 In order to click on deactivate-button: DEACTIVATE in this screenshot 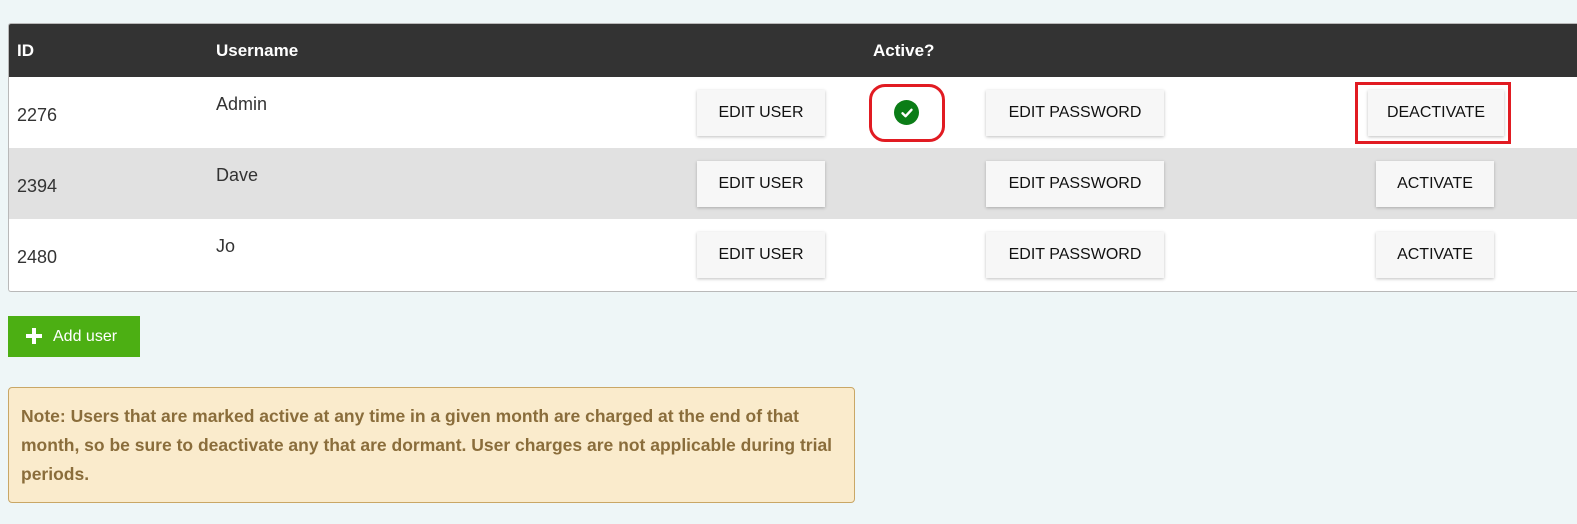, I will do `click(1436, 113)`.